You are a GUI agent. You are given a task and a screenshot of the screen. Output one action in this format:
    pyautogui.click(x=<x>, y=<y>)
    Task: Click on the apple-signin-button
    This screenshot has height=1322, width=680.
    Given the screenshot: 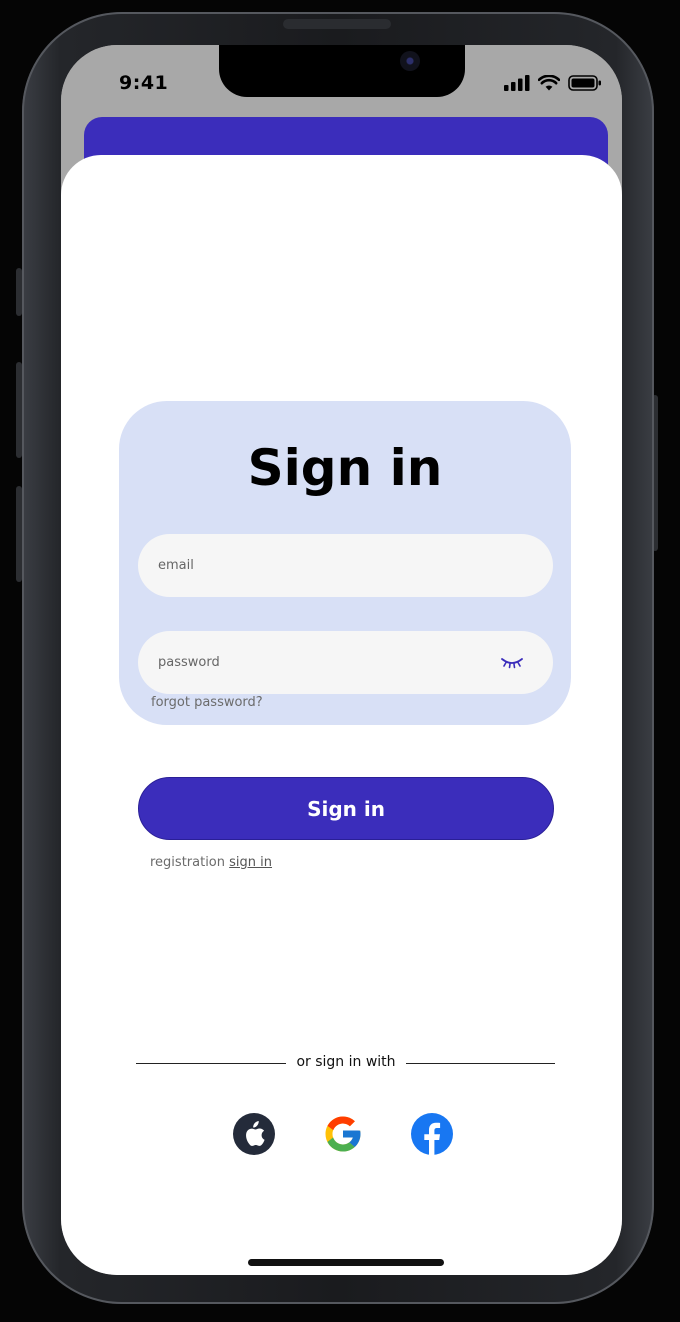 What is the action you would take?
    pyautogui.click(x=254, y=1134)
    